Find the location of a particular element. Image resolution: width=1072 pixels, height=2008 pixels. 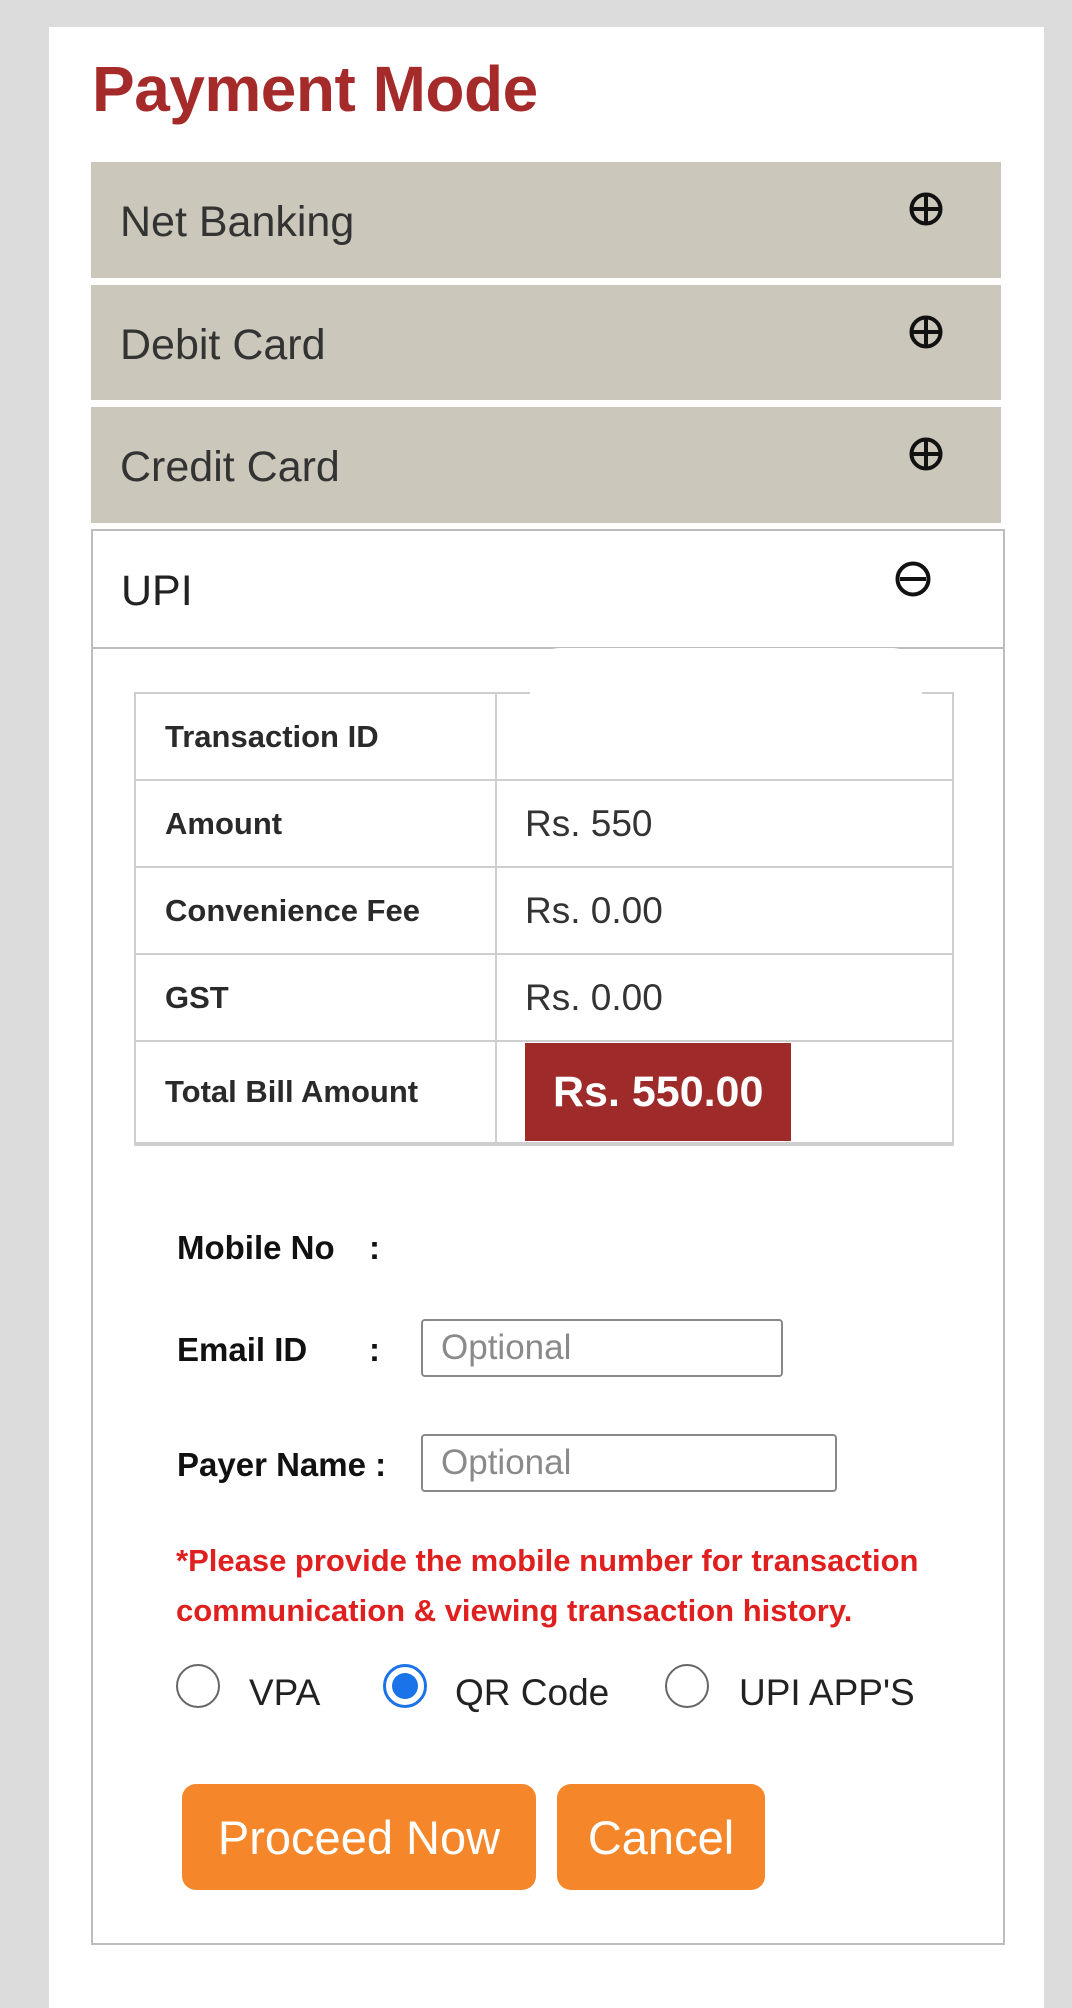

mobile-label: Mobile No is located at coordinates (256, 1247).